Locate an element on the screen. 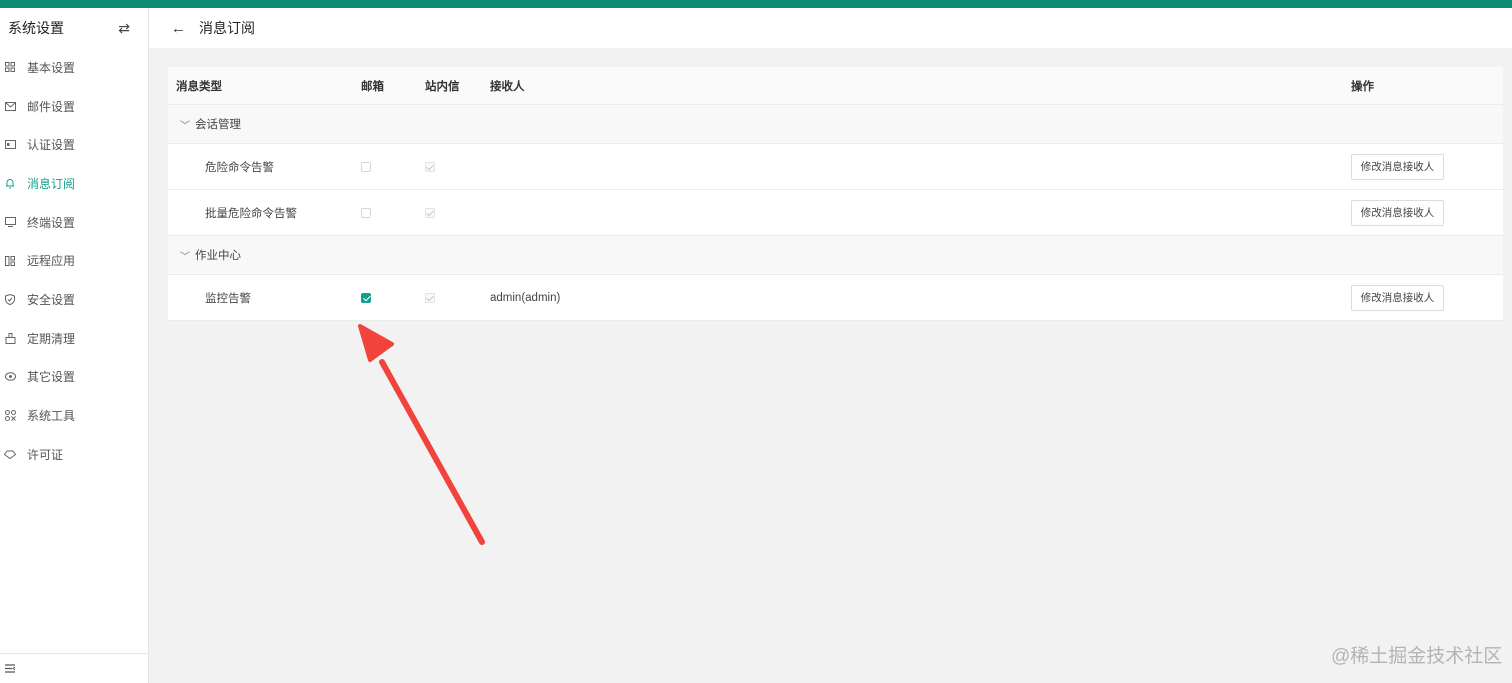 Image resolution: width=1512 pixels, height=683 pixels. message-type-name: 危险命令告警 is located at coordinates (239, 167).